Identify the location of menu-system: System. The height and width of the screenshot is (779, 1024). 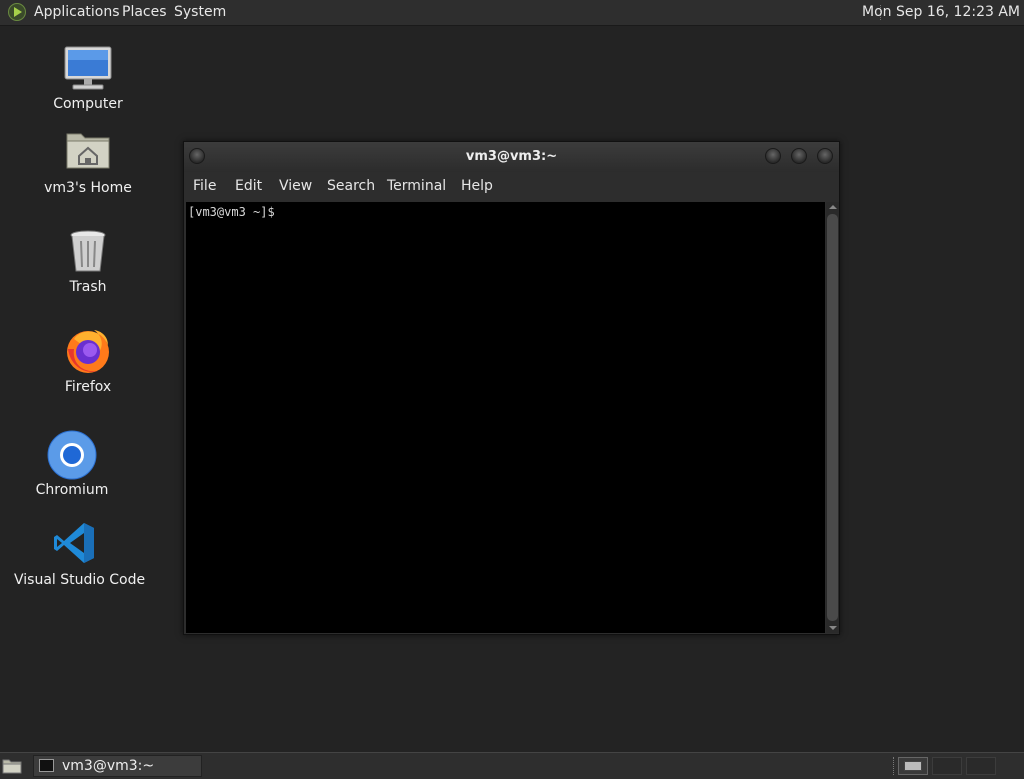
(200, 12).